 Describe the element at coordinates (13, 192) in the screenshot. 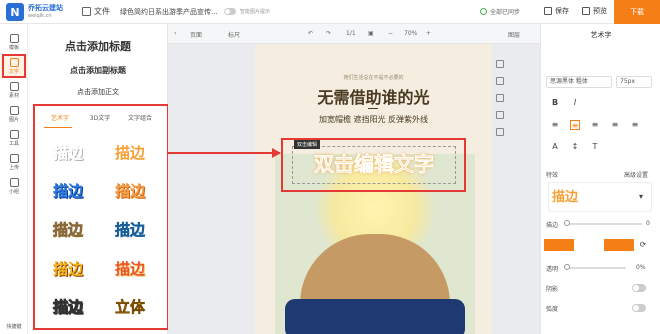

I see `sidebar-label: 小组` at that location.